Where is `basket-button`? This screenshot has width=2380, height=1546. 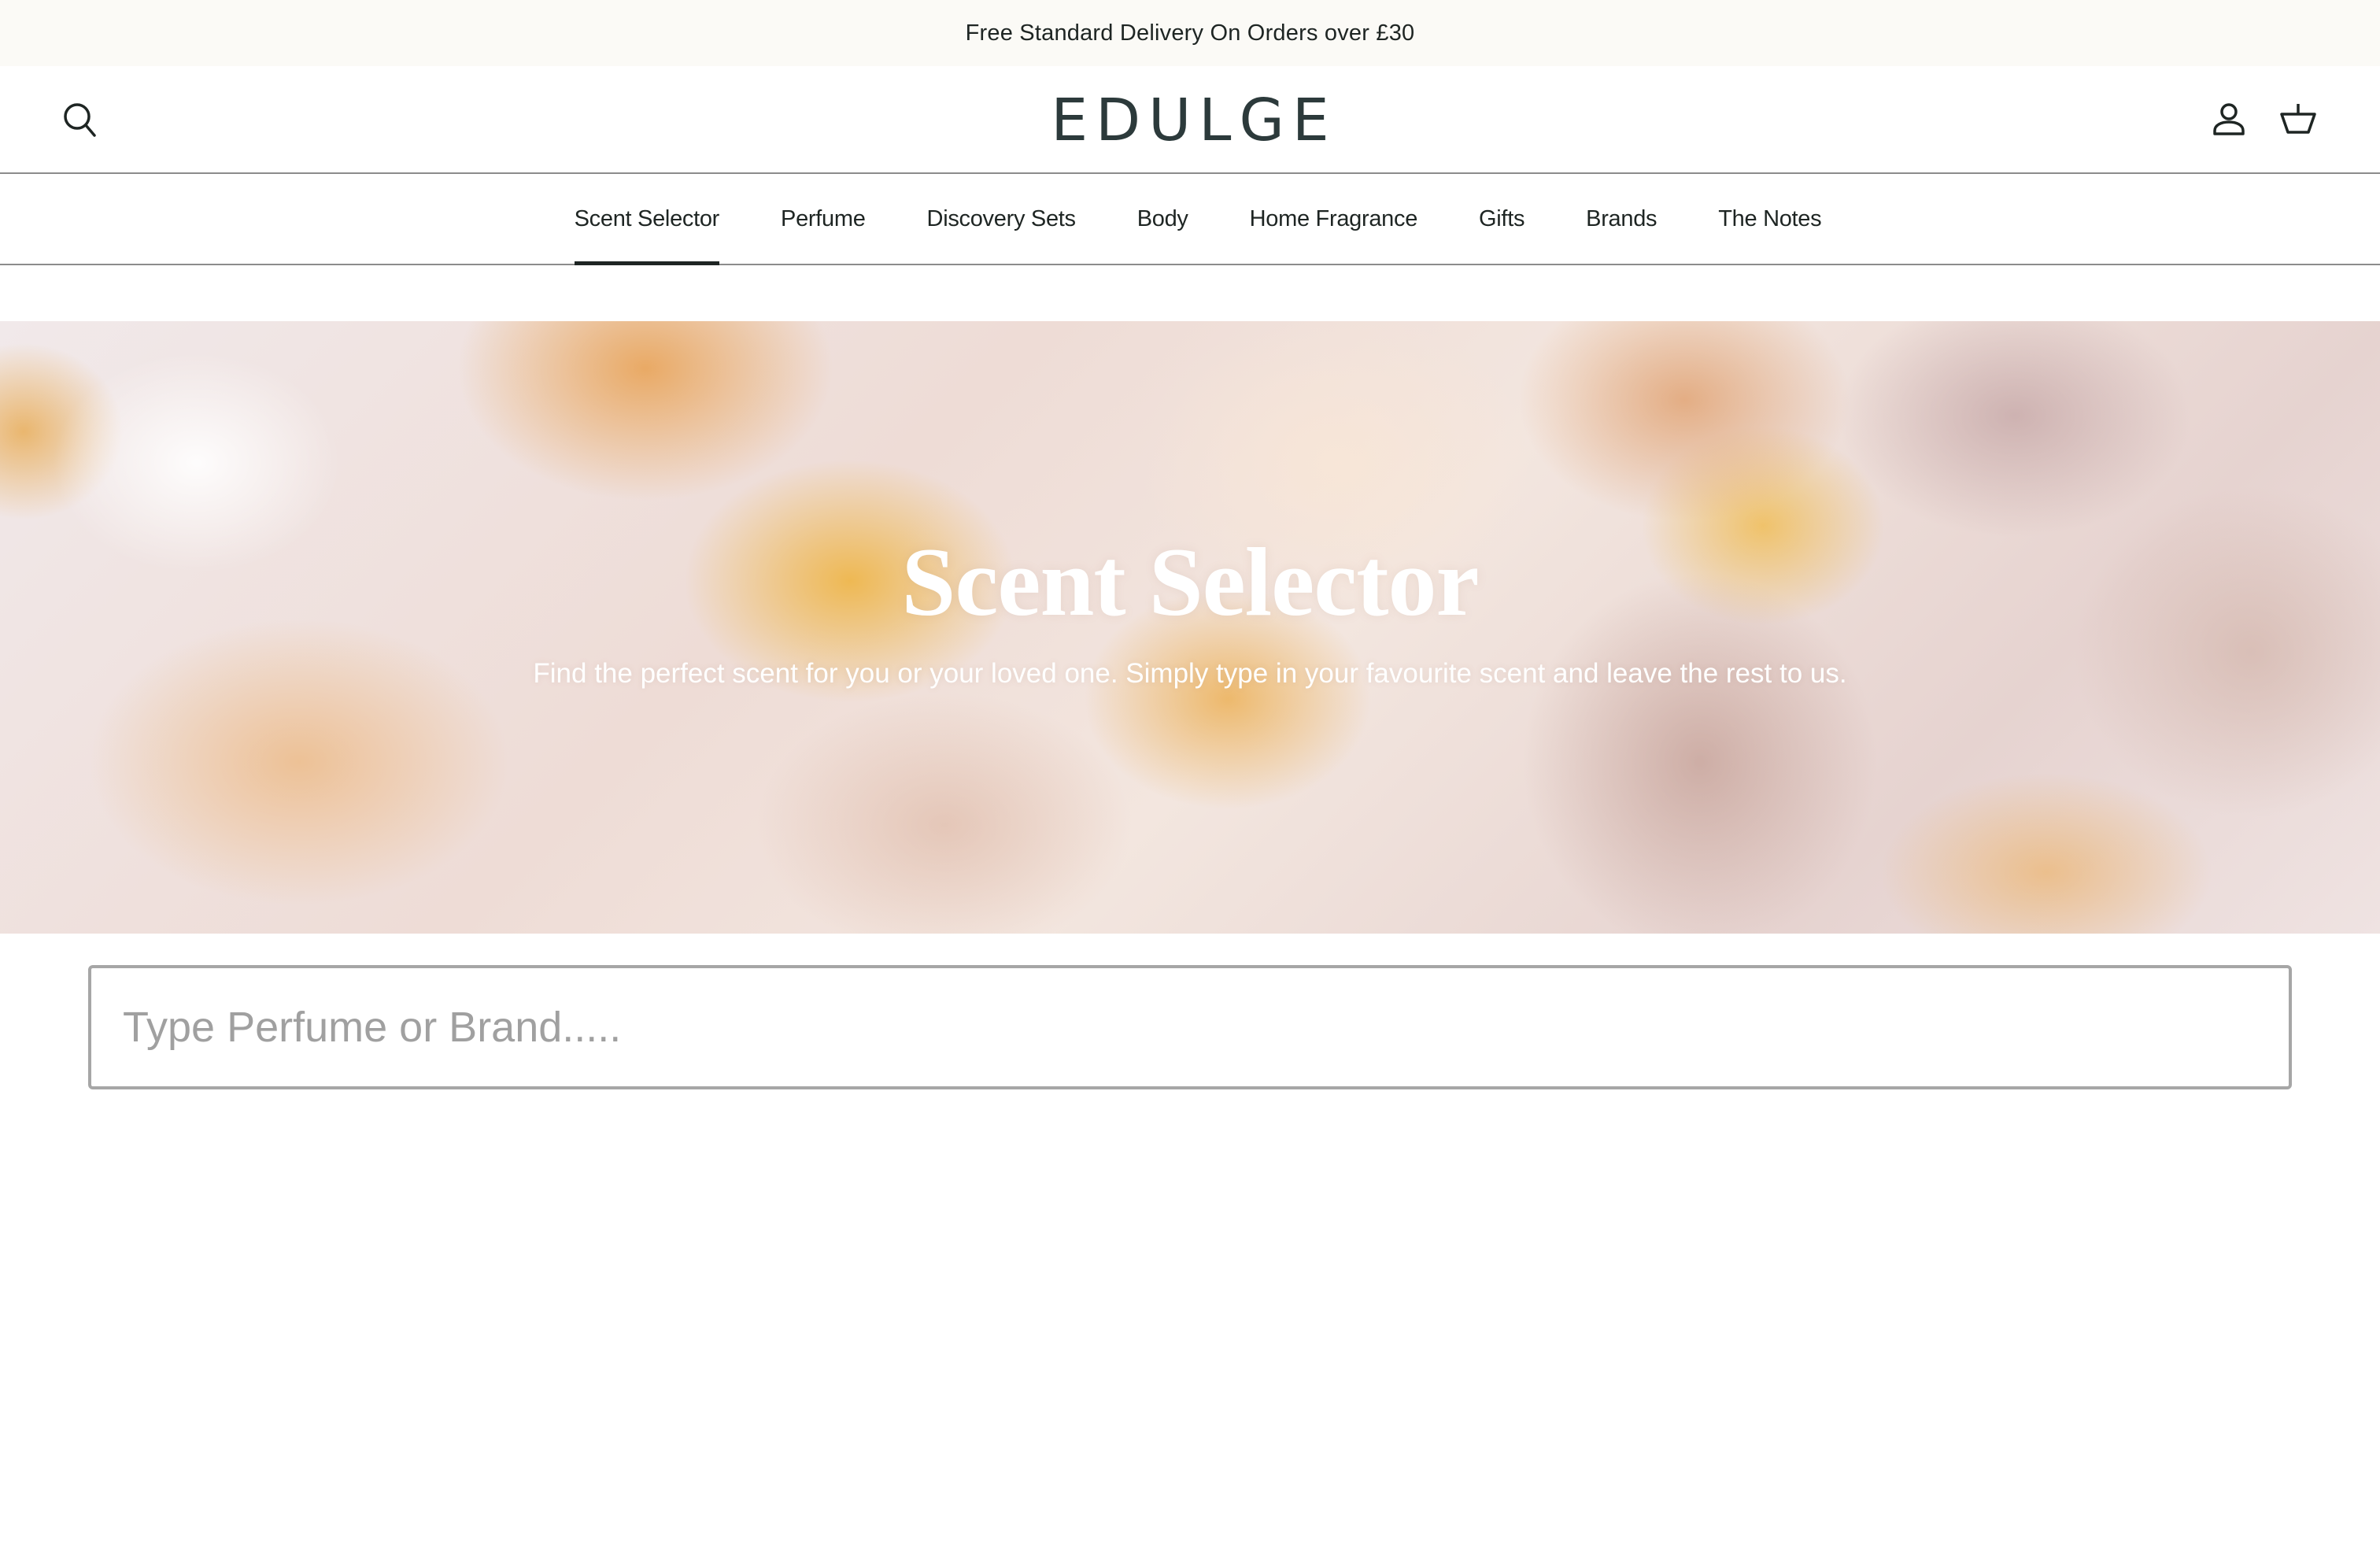 basket-button is located at coordinates (2298, 120).